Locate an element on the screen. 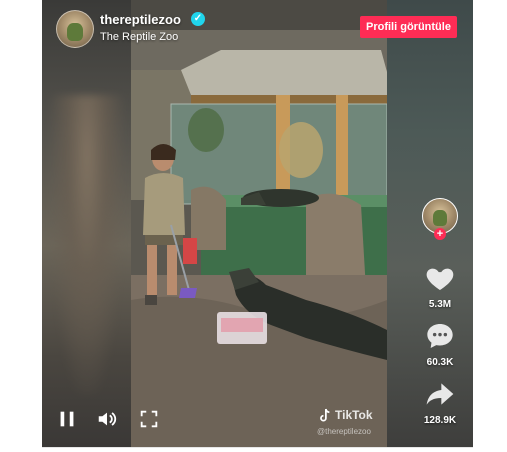 The height and width of the screenshot is (452, 507). volume-icon is located at coordinates (107, 419).